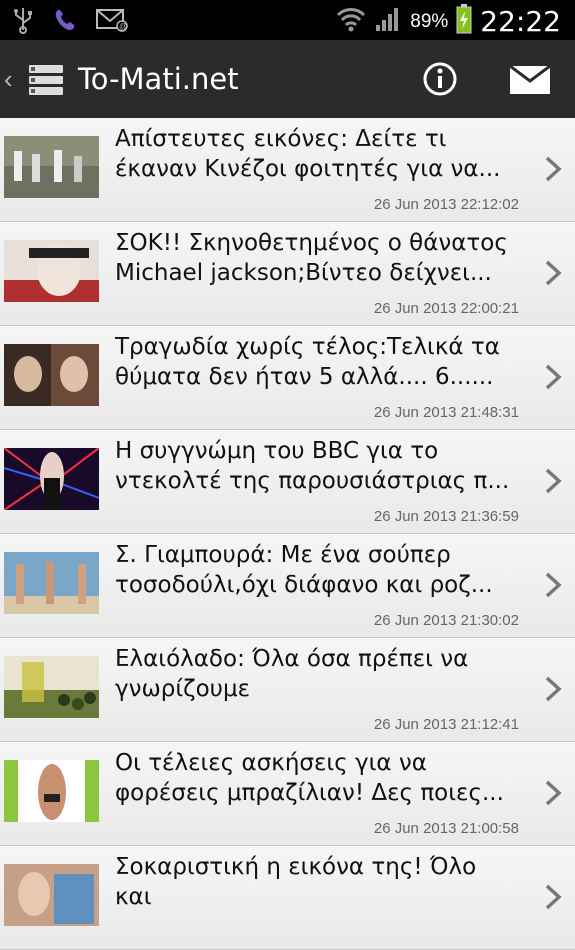  Describe the element at coordinates (429, 21) in the screenshot. I see `battery-percent: 89%` at that location.